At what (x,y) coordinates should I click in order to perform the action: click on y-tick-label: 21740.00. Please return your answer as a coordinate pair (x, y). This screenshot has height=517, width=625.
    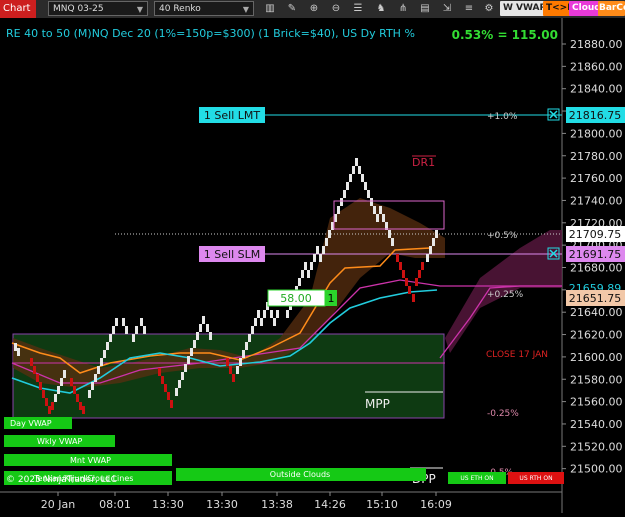
    Looking at the image, I should click on (596, 200).